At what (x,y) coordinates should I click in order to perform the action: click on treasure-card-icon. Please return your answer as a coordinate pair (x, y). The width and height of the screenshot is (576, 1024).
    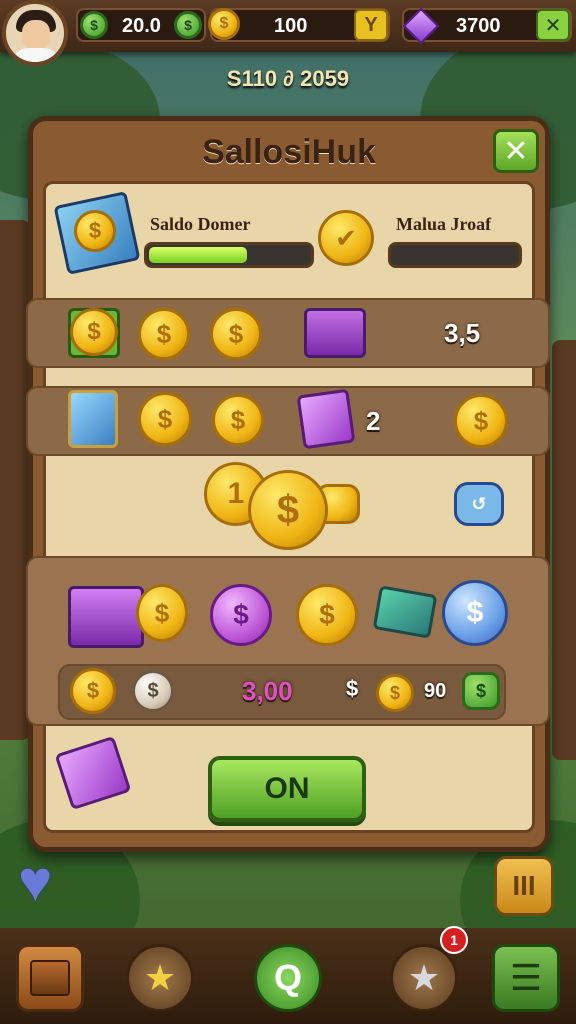
    Looking at the image, I should click on (93, 419).